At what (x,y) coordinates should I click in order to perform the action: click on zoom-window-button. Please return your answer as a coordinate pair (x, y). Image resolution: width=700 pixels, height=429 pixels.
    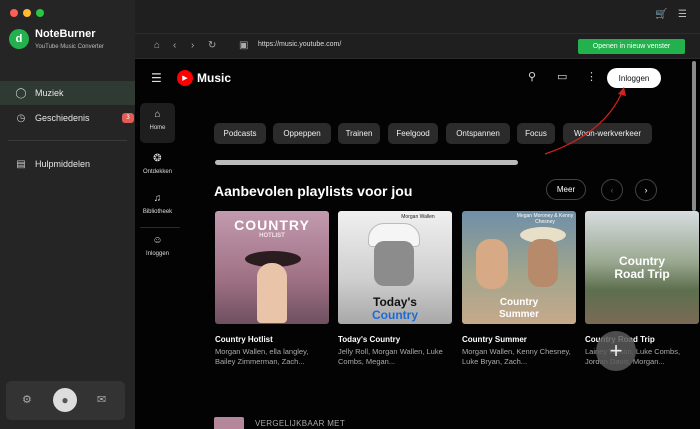
    Looking at the image, I should click on (40, 13).